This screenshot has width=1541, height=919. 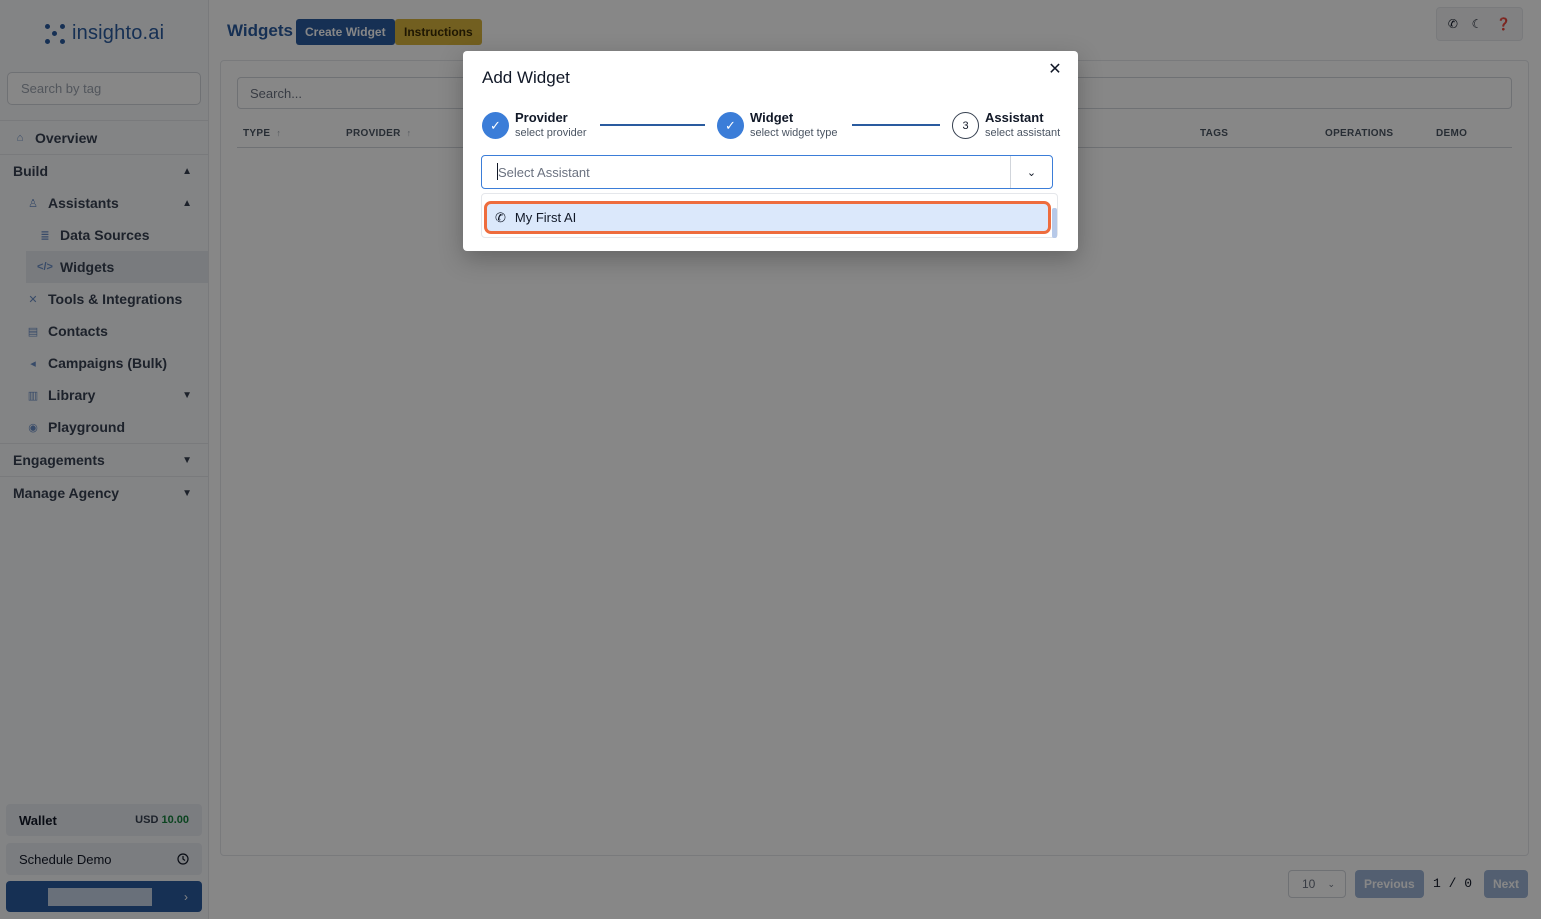 I want to click on assistant-option-my-first-ai: ✆ My First AI, so click(x=767, y=217).